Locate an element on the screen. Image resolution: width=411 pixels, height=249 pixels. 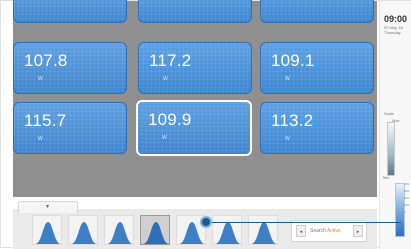
next-button: ▸ is located at coordinates (358, 231).